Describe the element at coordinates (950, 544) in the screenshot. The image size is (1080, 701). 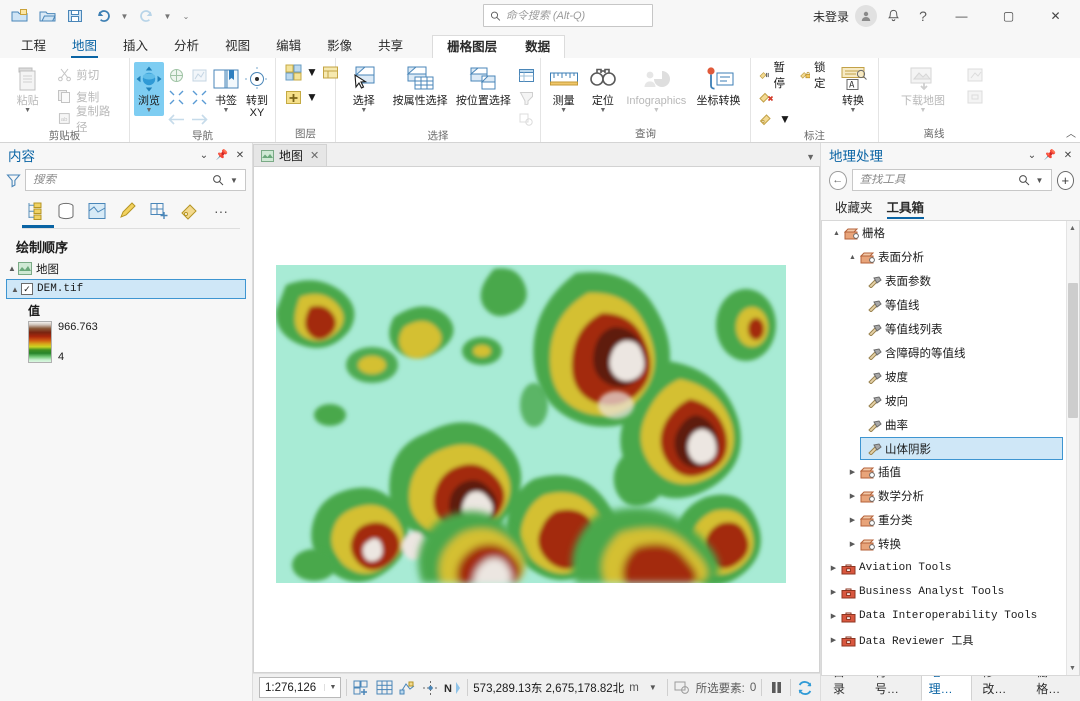
I see `gp-node-conversion: ▶ 转换` at that location.